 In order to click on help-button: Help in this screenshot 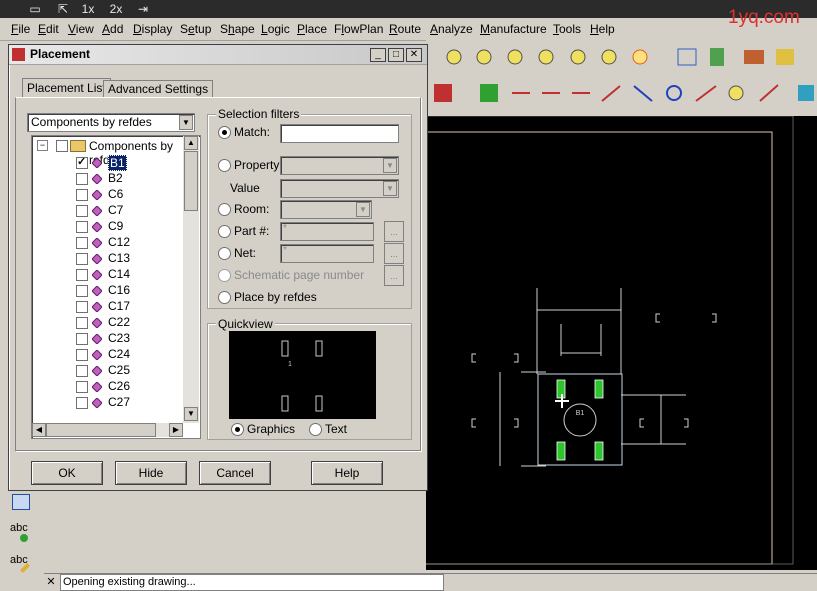, I will do `click(347, 473)`.